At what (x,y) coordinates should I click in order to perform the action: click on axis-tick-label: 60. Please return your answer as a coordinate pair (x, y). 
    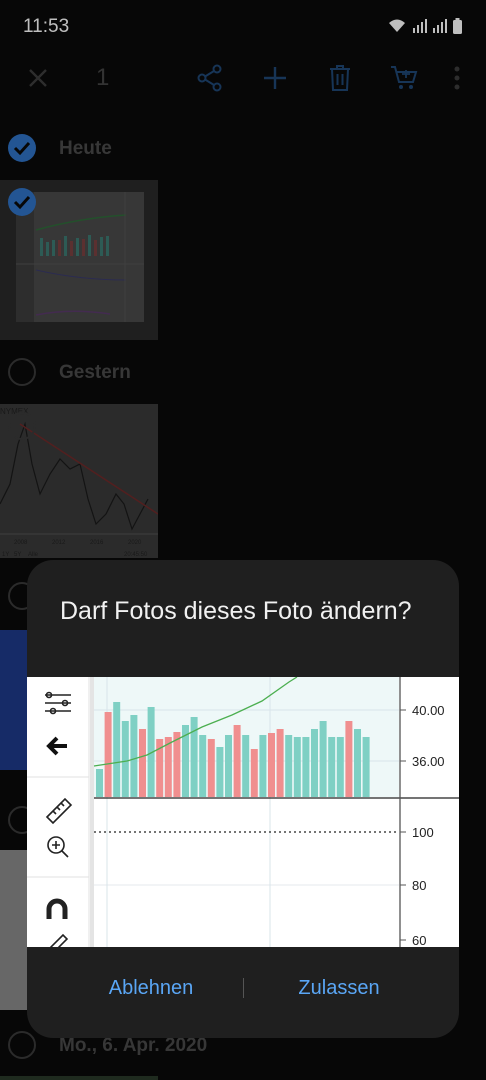
    Looking at the image, I should click on (419, 940).